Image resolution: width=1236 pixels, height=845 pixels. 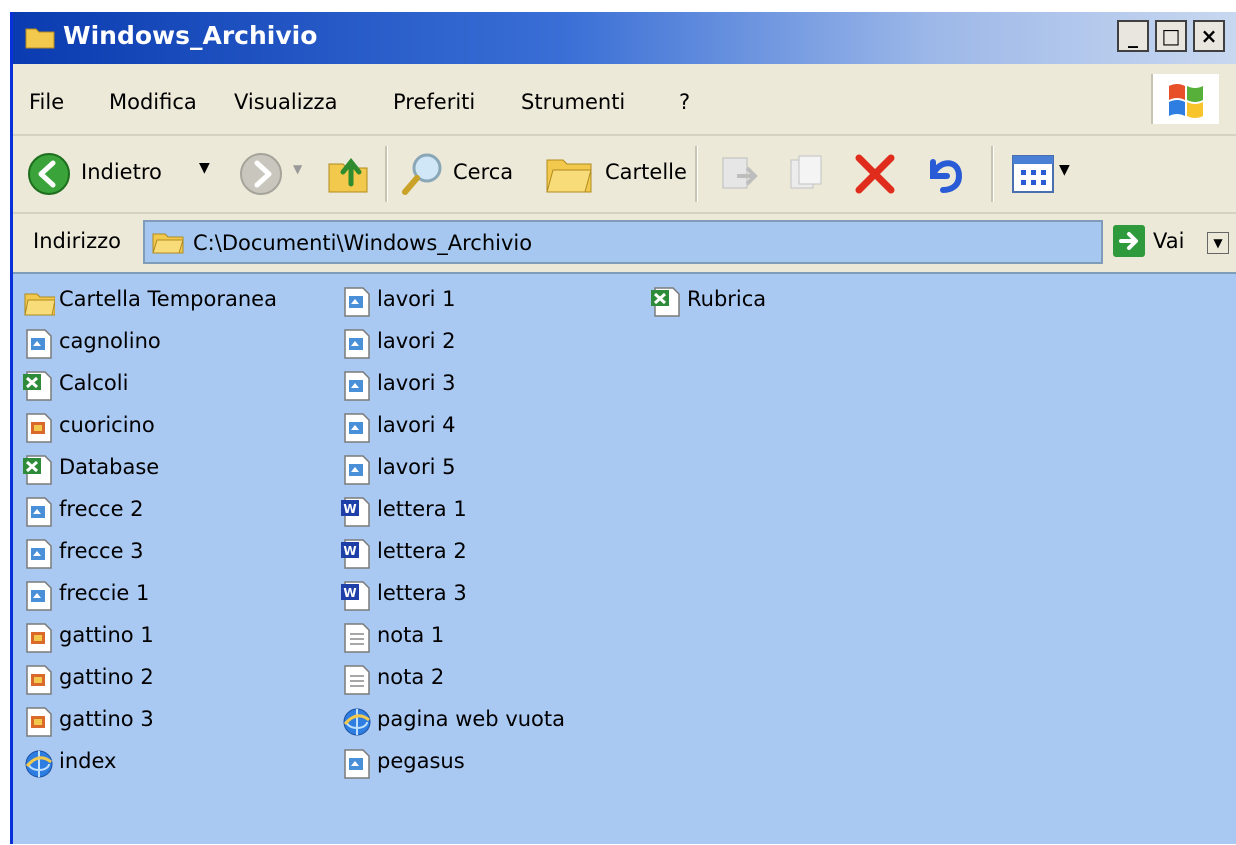 I want to click on file-name: cagnolino, so click(x=110, y=341).